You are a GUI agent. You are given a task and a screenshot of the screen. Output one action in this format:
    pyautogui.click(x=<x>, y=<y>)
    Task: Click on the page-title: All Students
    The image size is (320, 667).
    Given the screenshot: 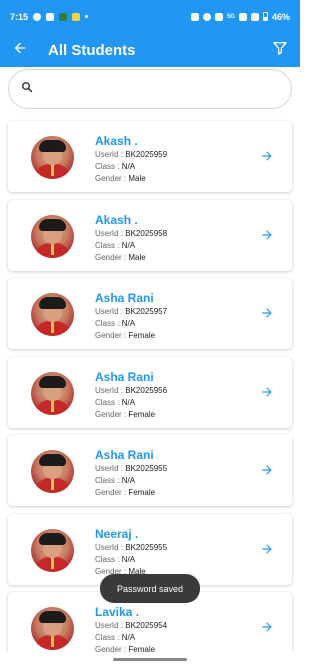 What is the action you would take?
    pyautogui.click(x=92, y=50)
    